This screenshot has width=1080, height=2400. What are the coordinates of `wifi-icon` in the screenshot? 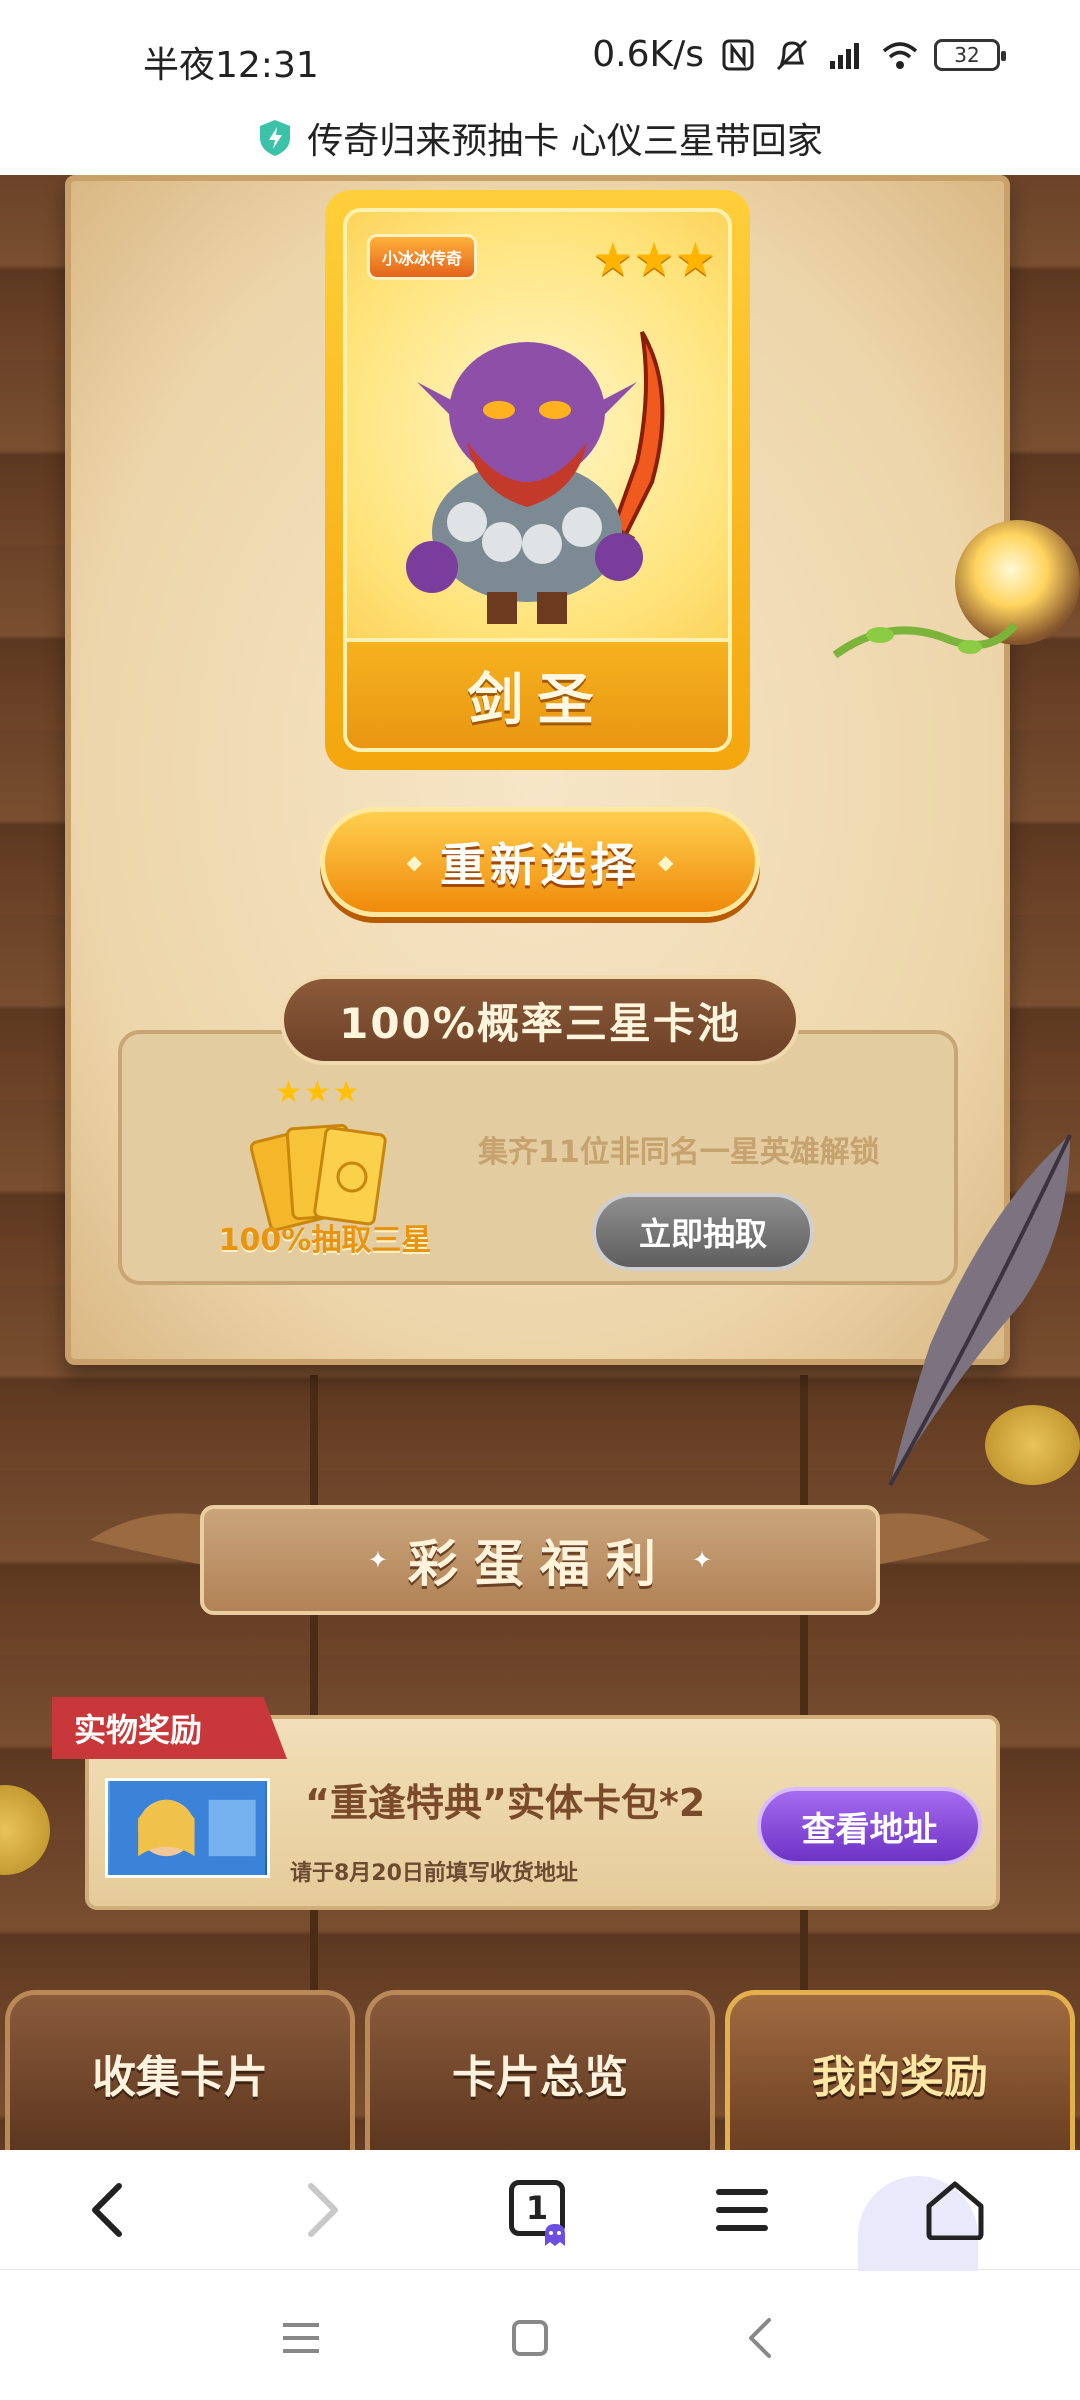 It's located at (900, 55).